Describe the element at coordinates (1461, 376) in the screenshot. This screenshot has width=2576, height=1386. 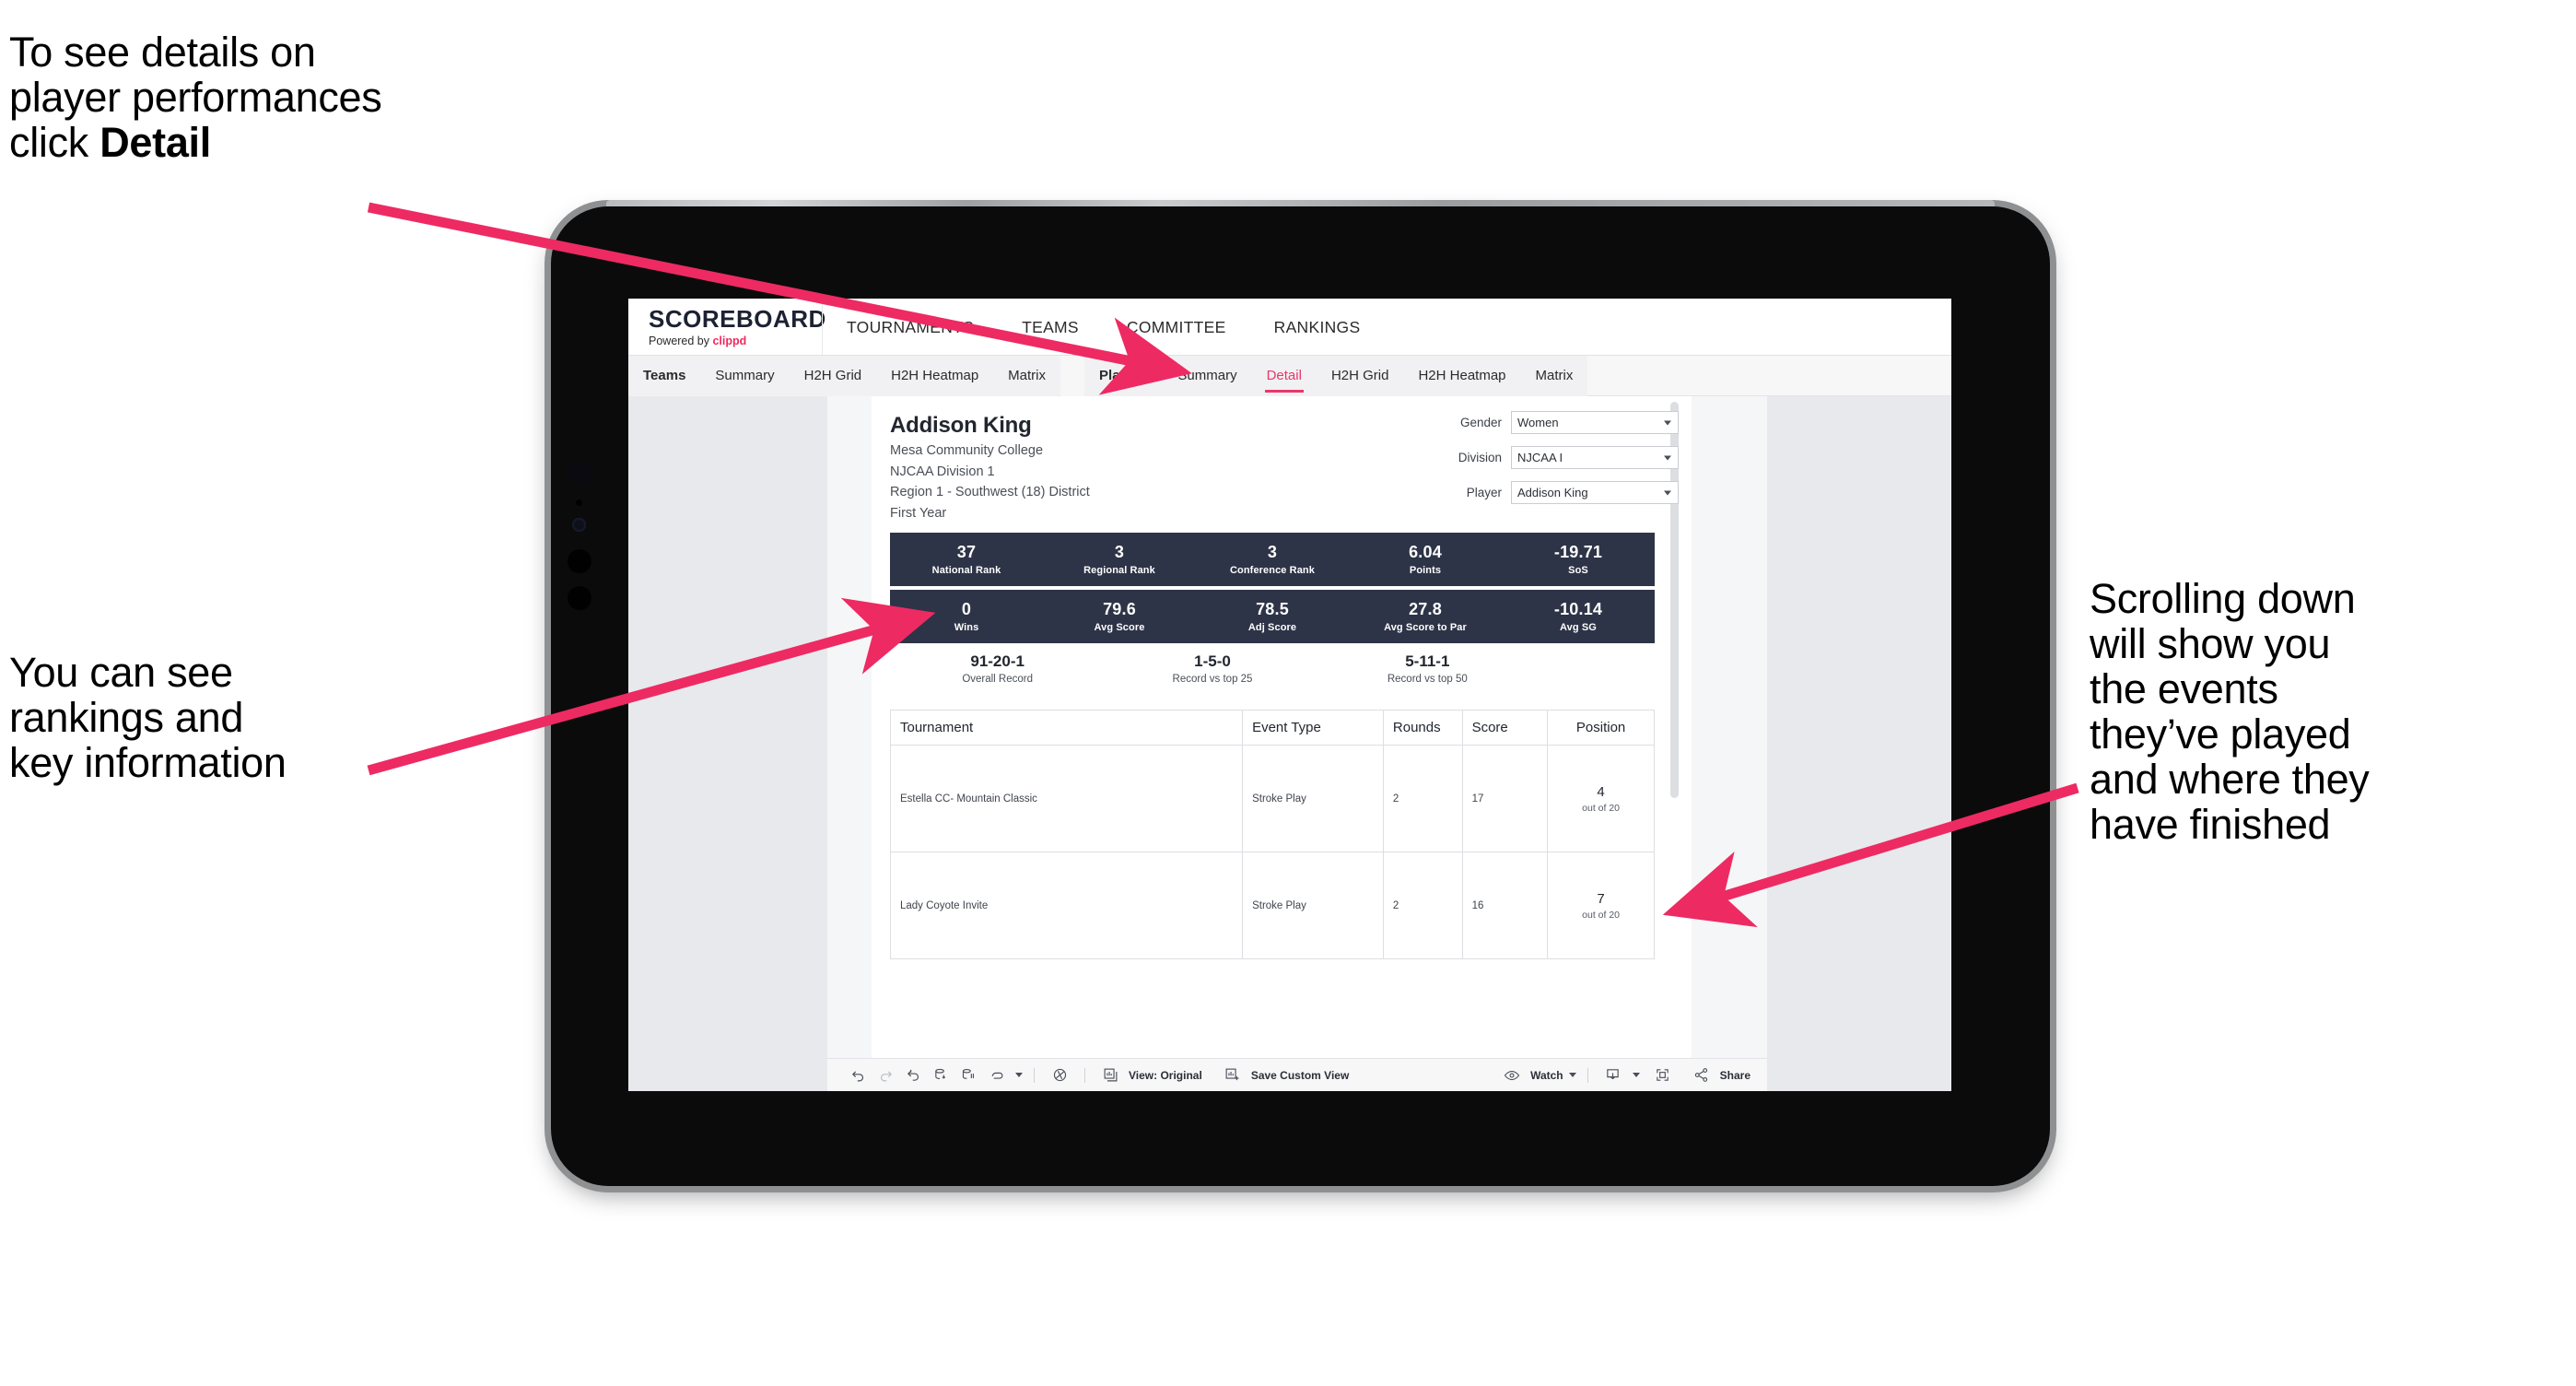
I see `subtab-players-h2h-heatmap: H2H Heatmap` at that location.